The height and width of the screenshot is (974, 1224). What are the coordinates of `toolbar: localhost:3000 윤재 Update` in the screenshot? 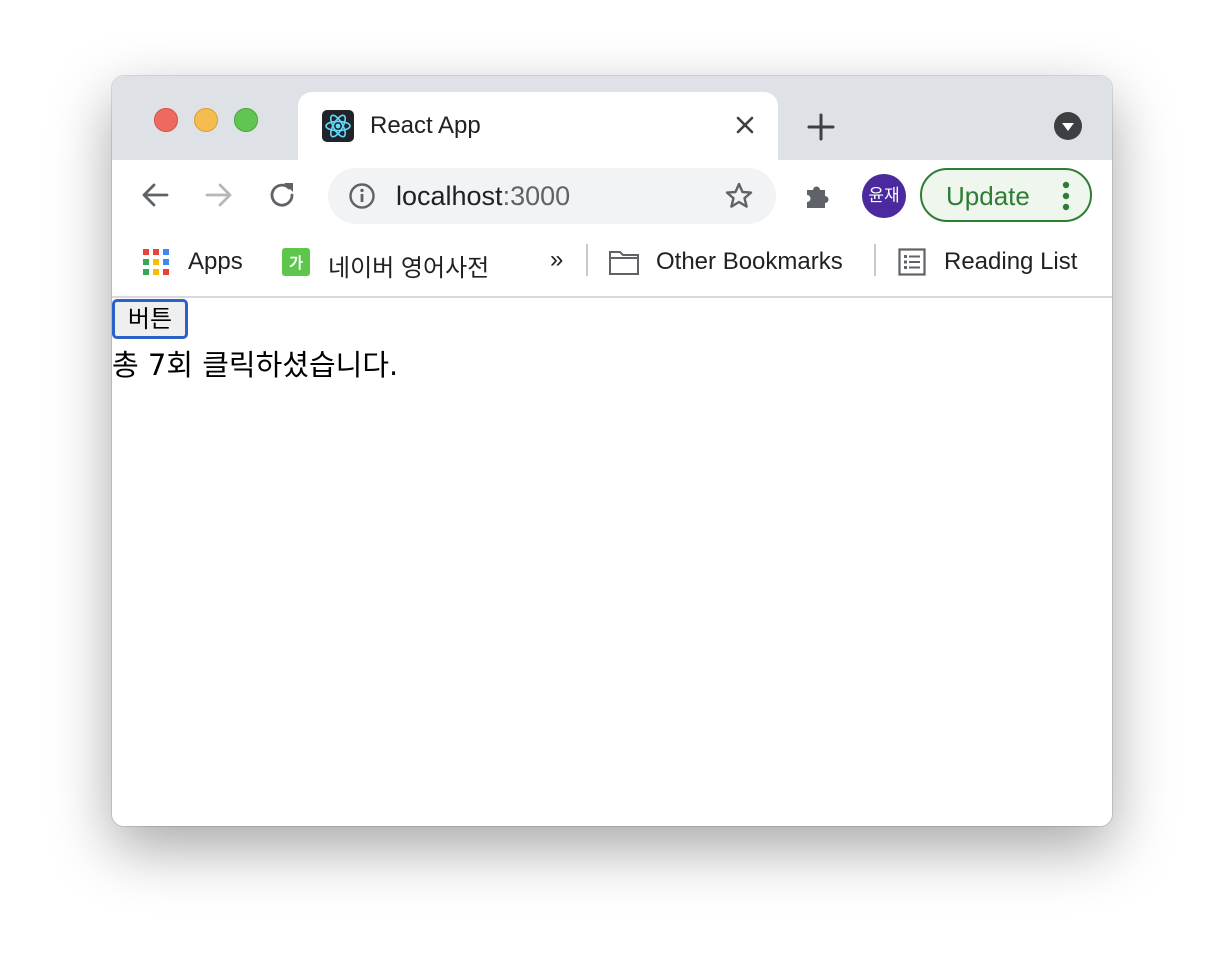 It's located at (612, 195).